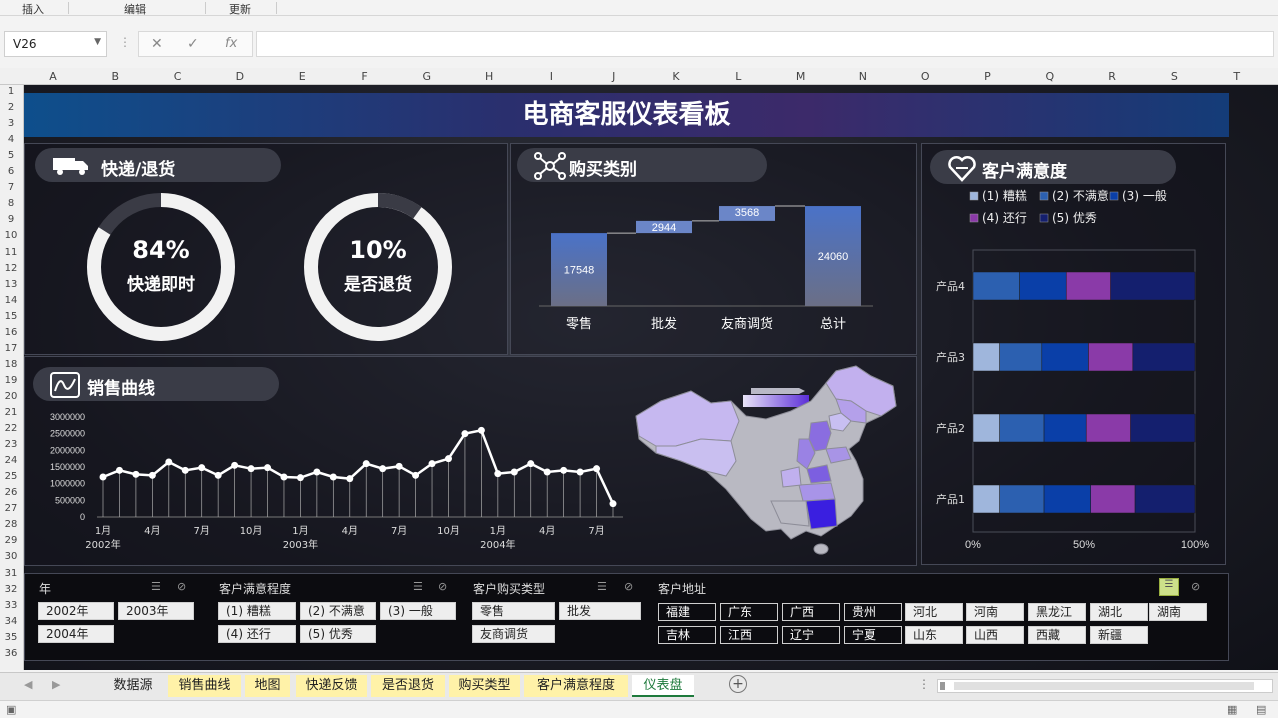 The height and width of the screenshot is (718, 1278). Describe the element at coordinates (193, 44) in the screenshot. I see `confirm-icon: ✓` at that location.